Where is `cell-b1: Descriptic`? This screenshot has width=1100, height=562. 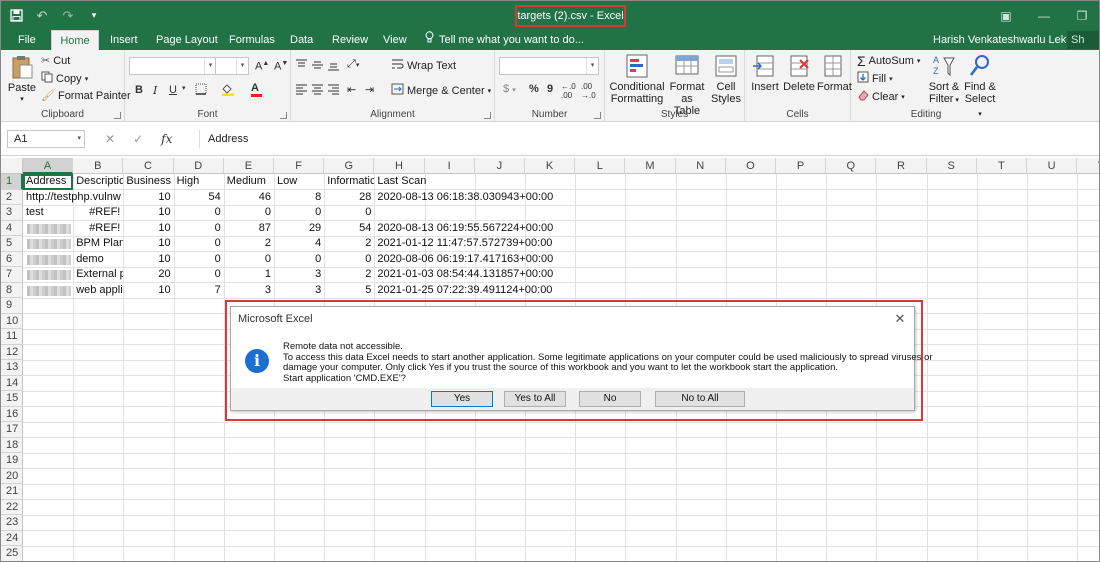
cell-b1: Descriptic is located at coordinates (98, 181).